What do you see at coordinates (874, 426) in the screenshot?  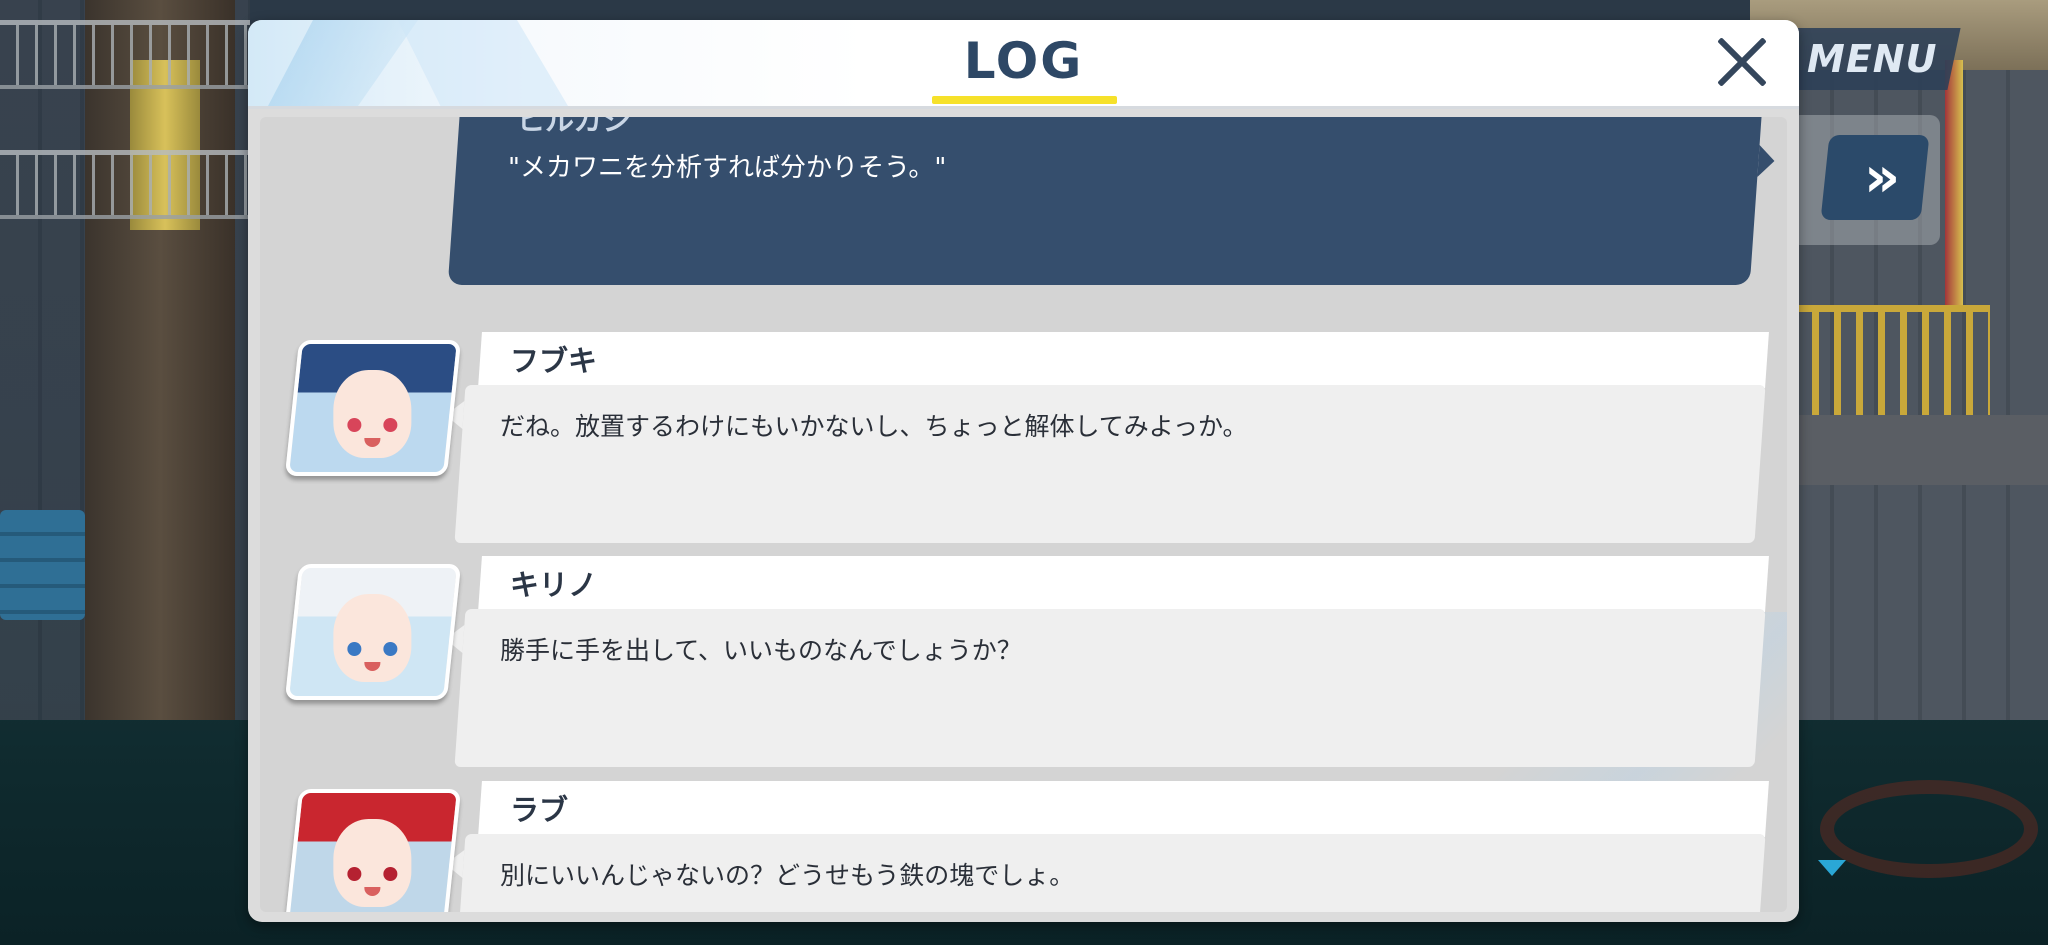 I see `dialogue-text: だね。放置するわけにもいかないし、ちょっと解体してみよっか。` at bounding box center [874, 426].